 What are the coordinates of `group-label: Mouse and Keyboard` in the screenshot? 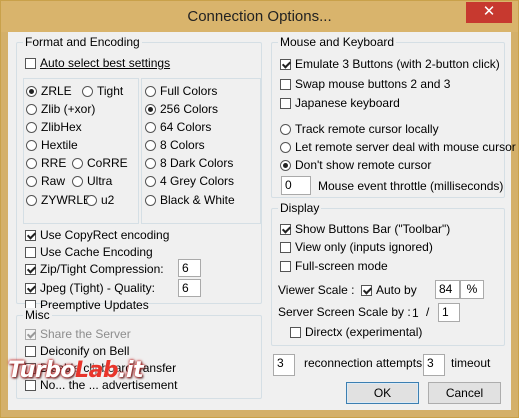 It's located at (337, 42).